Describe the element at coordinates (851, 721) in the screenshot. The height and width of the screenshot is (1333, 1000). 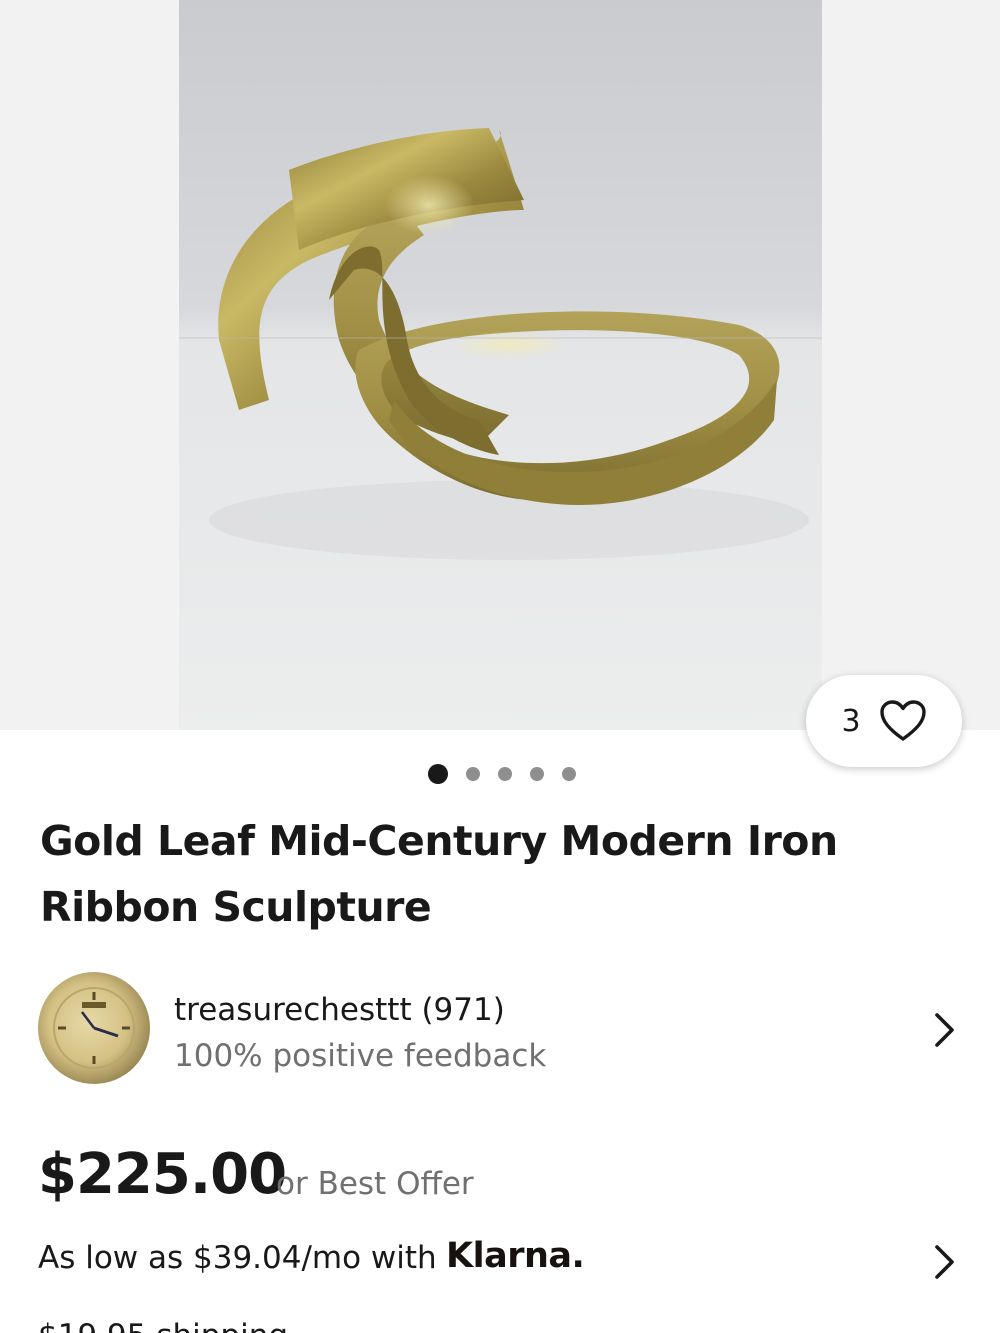
I see `watch-count: 3` at that location.